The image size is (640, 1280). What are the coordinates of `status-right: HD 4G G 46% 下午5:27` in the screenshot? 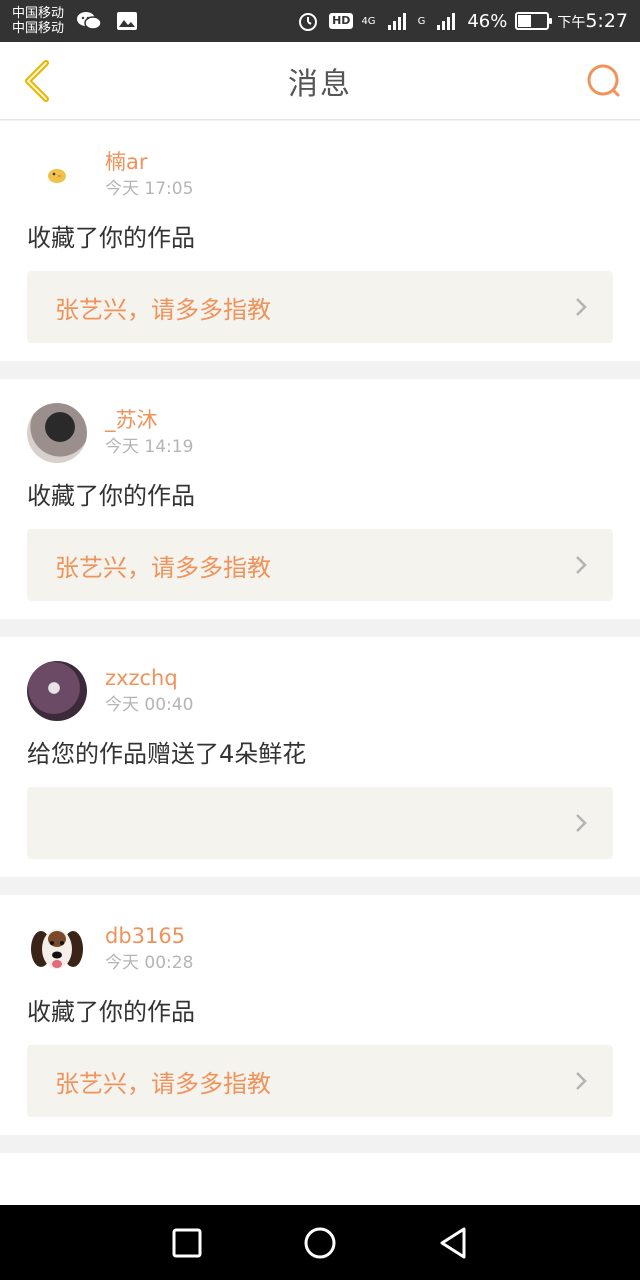 It's located at (461, 21).